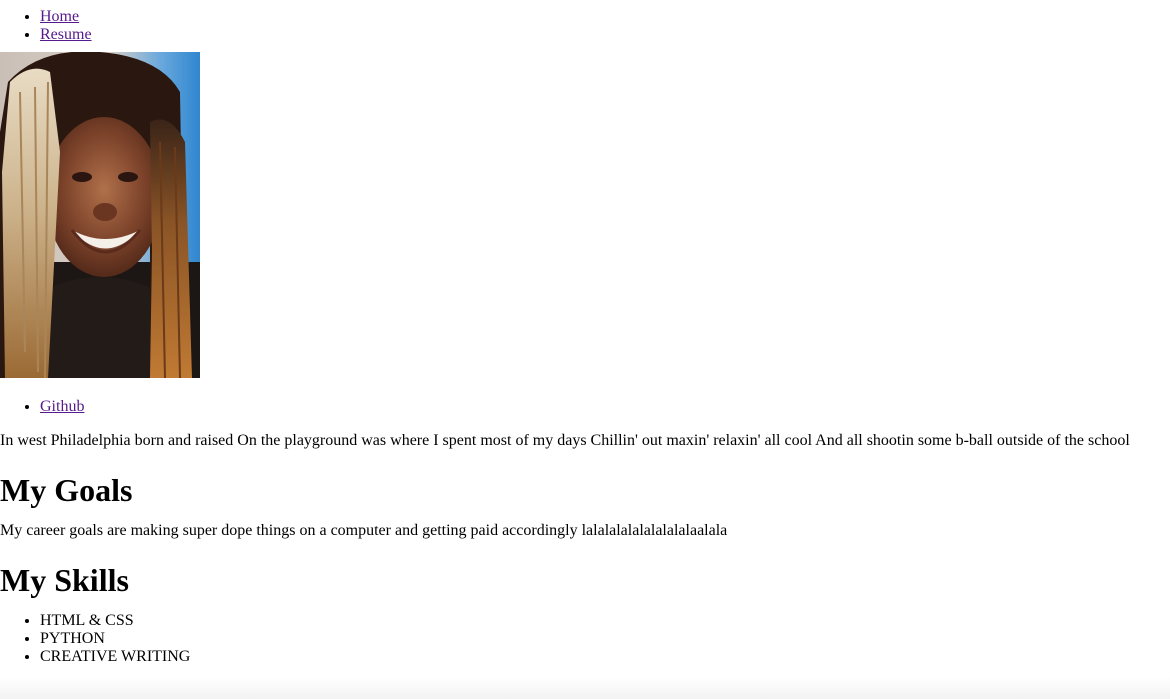 The image size is (1170, 699). I want to click on profile-photo, so click(100, 215).